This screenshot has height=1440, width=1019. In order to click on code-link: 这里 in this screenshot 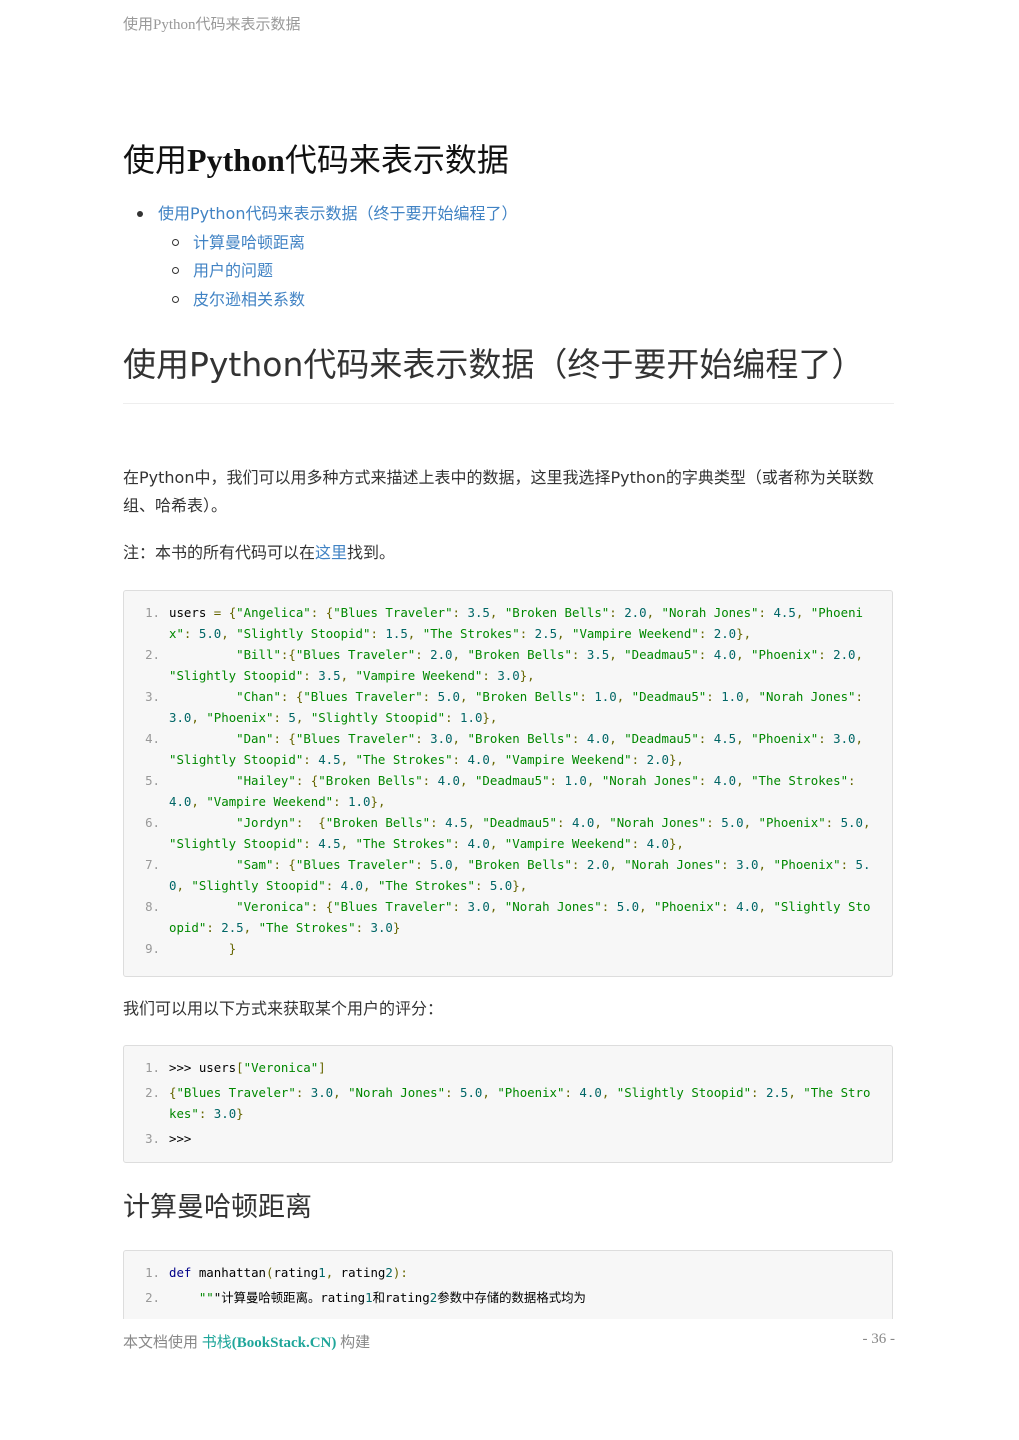, I will do `click(331, 552)`.